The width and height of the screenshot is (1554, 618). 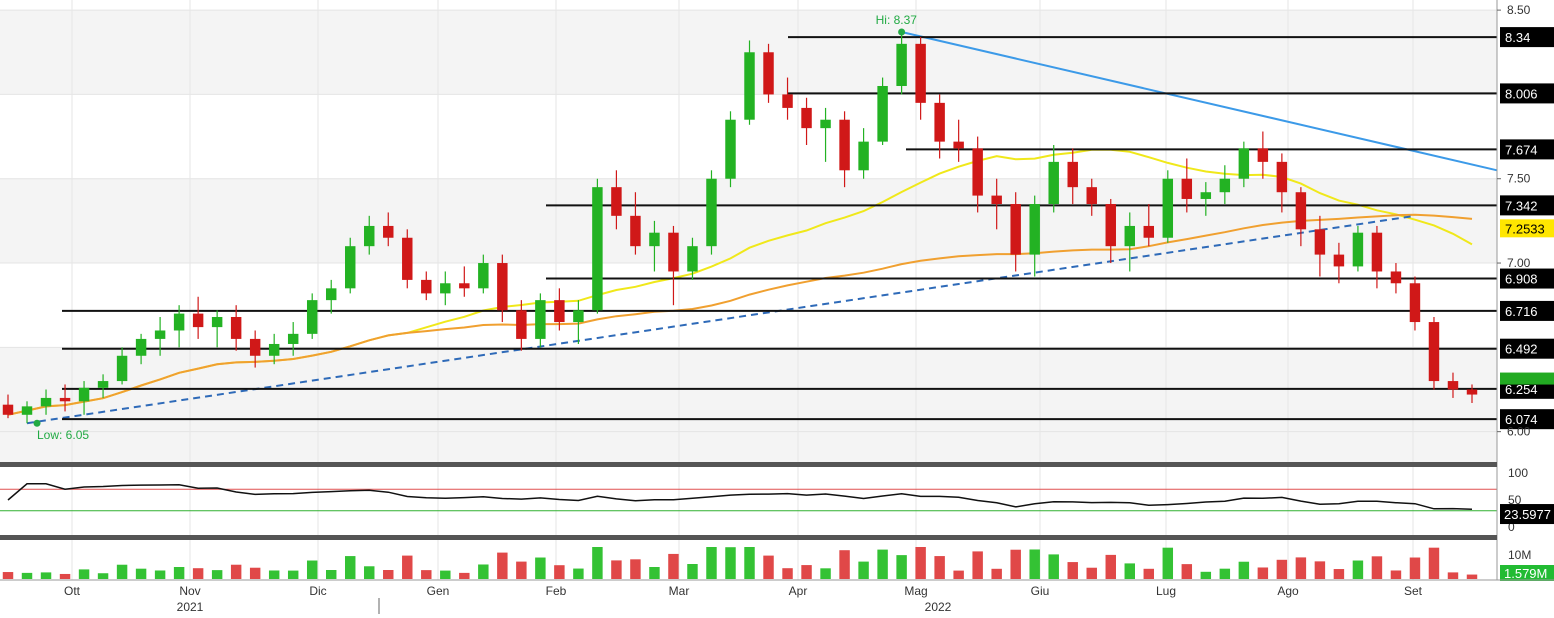 What do you see at coordinates (189, 591) in the screenshot?
I see `month-label: Nov` at bounding box center [189, 591].